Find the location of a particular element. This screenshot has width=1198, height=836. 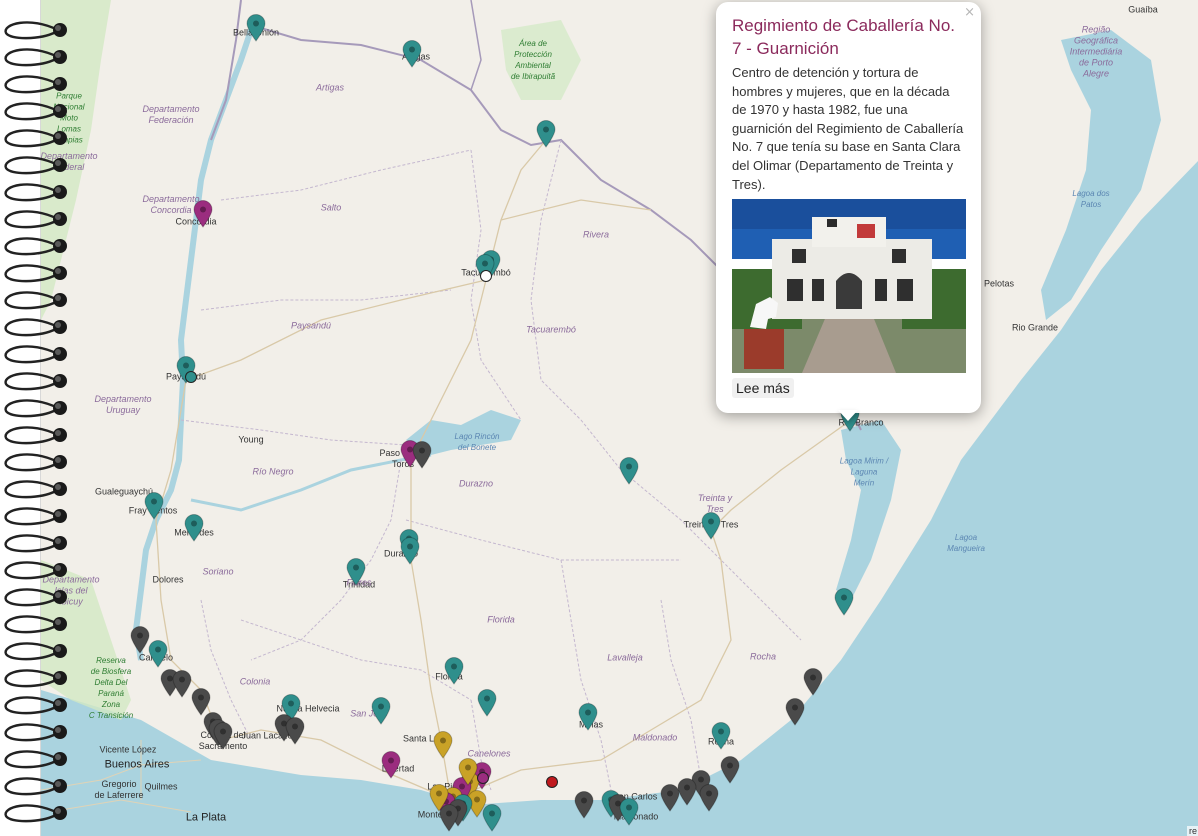

label-rio-negro-dept: Río Negro is located at coordinates (273, 471).